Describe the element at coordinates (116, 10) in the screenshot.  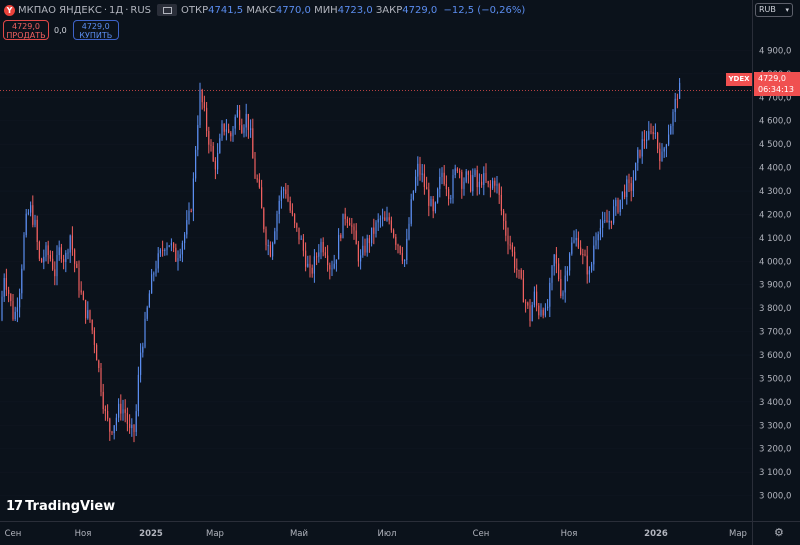
I see `timeframe: 1Д` at that location.